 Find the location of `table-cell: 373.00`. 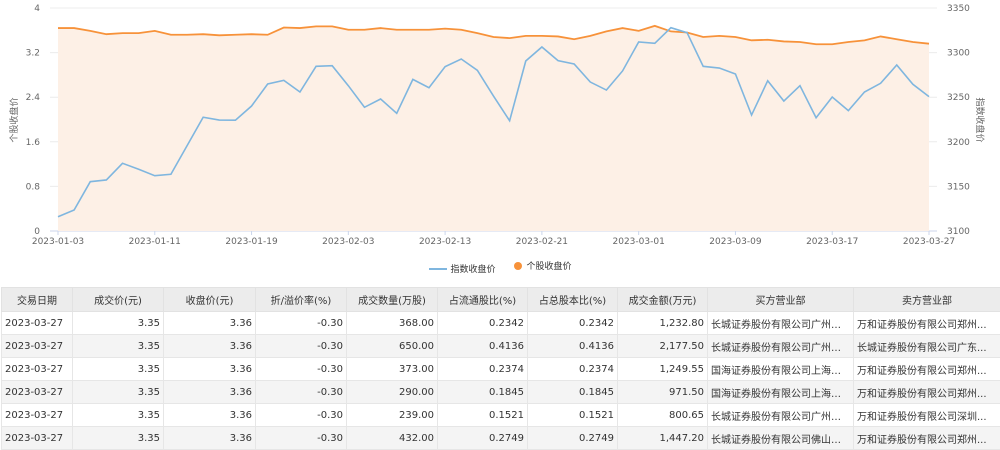

table-cell: 373.00 is located at coordinates (392, 369).